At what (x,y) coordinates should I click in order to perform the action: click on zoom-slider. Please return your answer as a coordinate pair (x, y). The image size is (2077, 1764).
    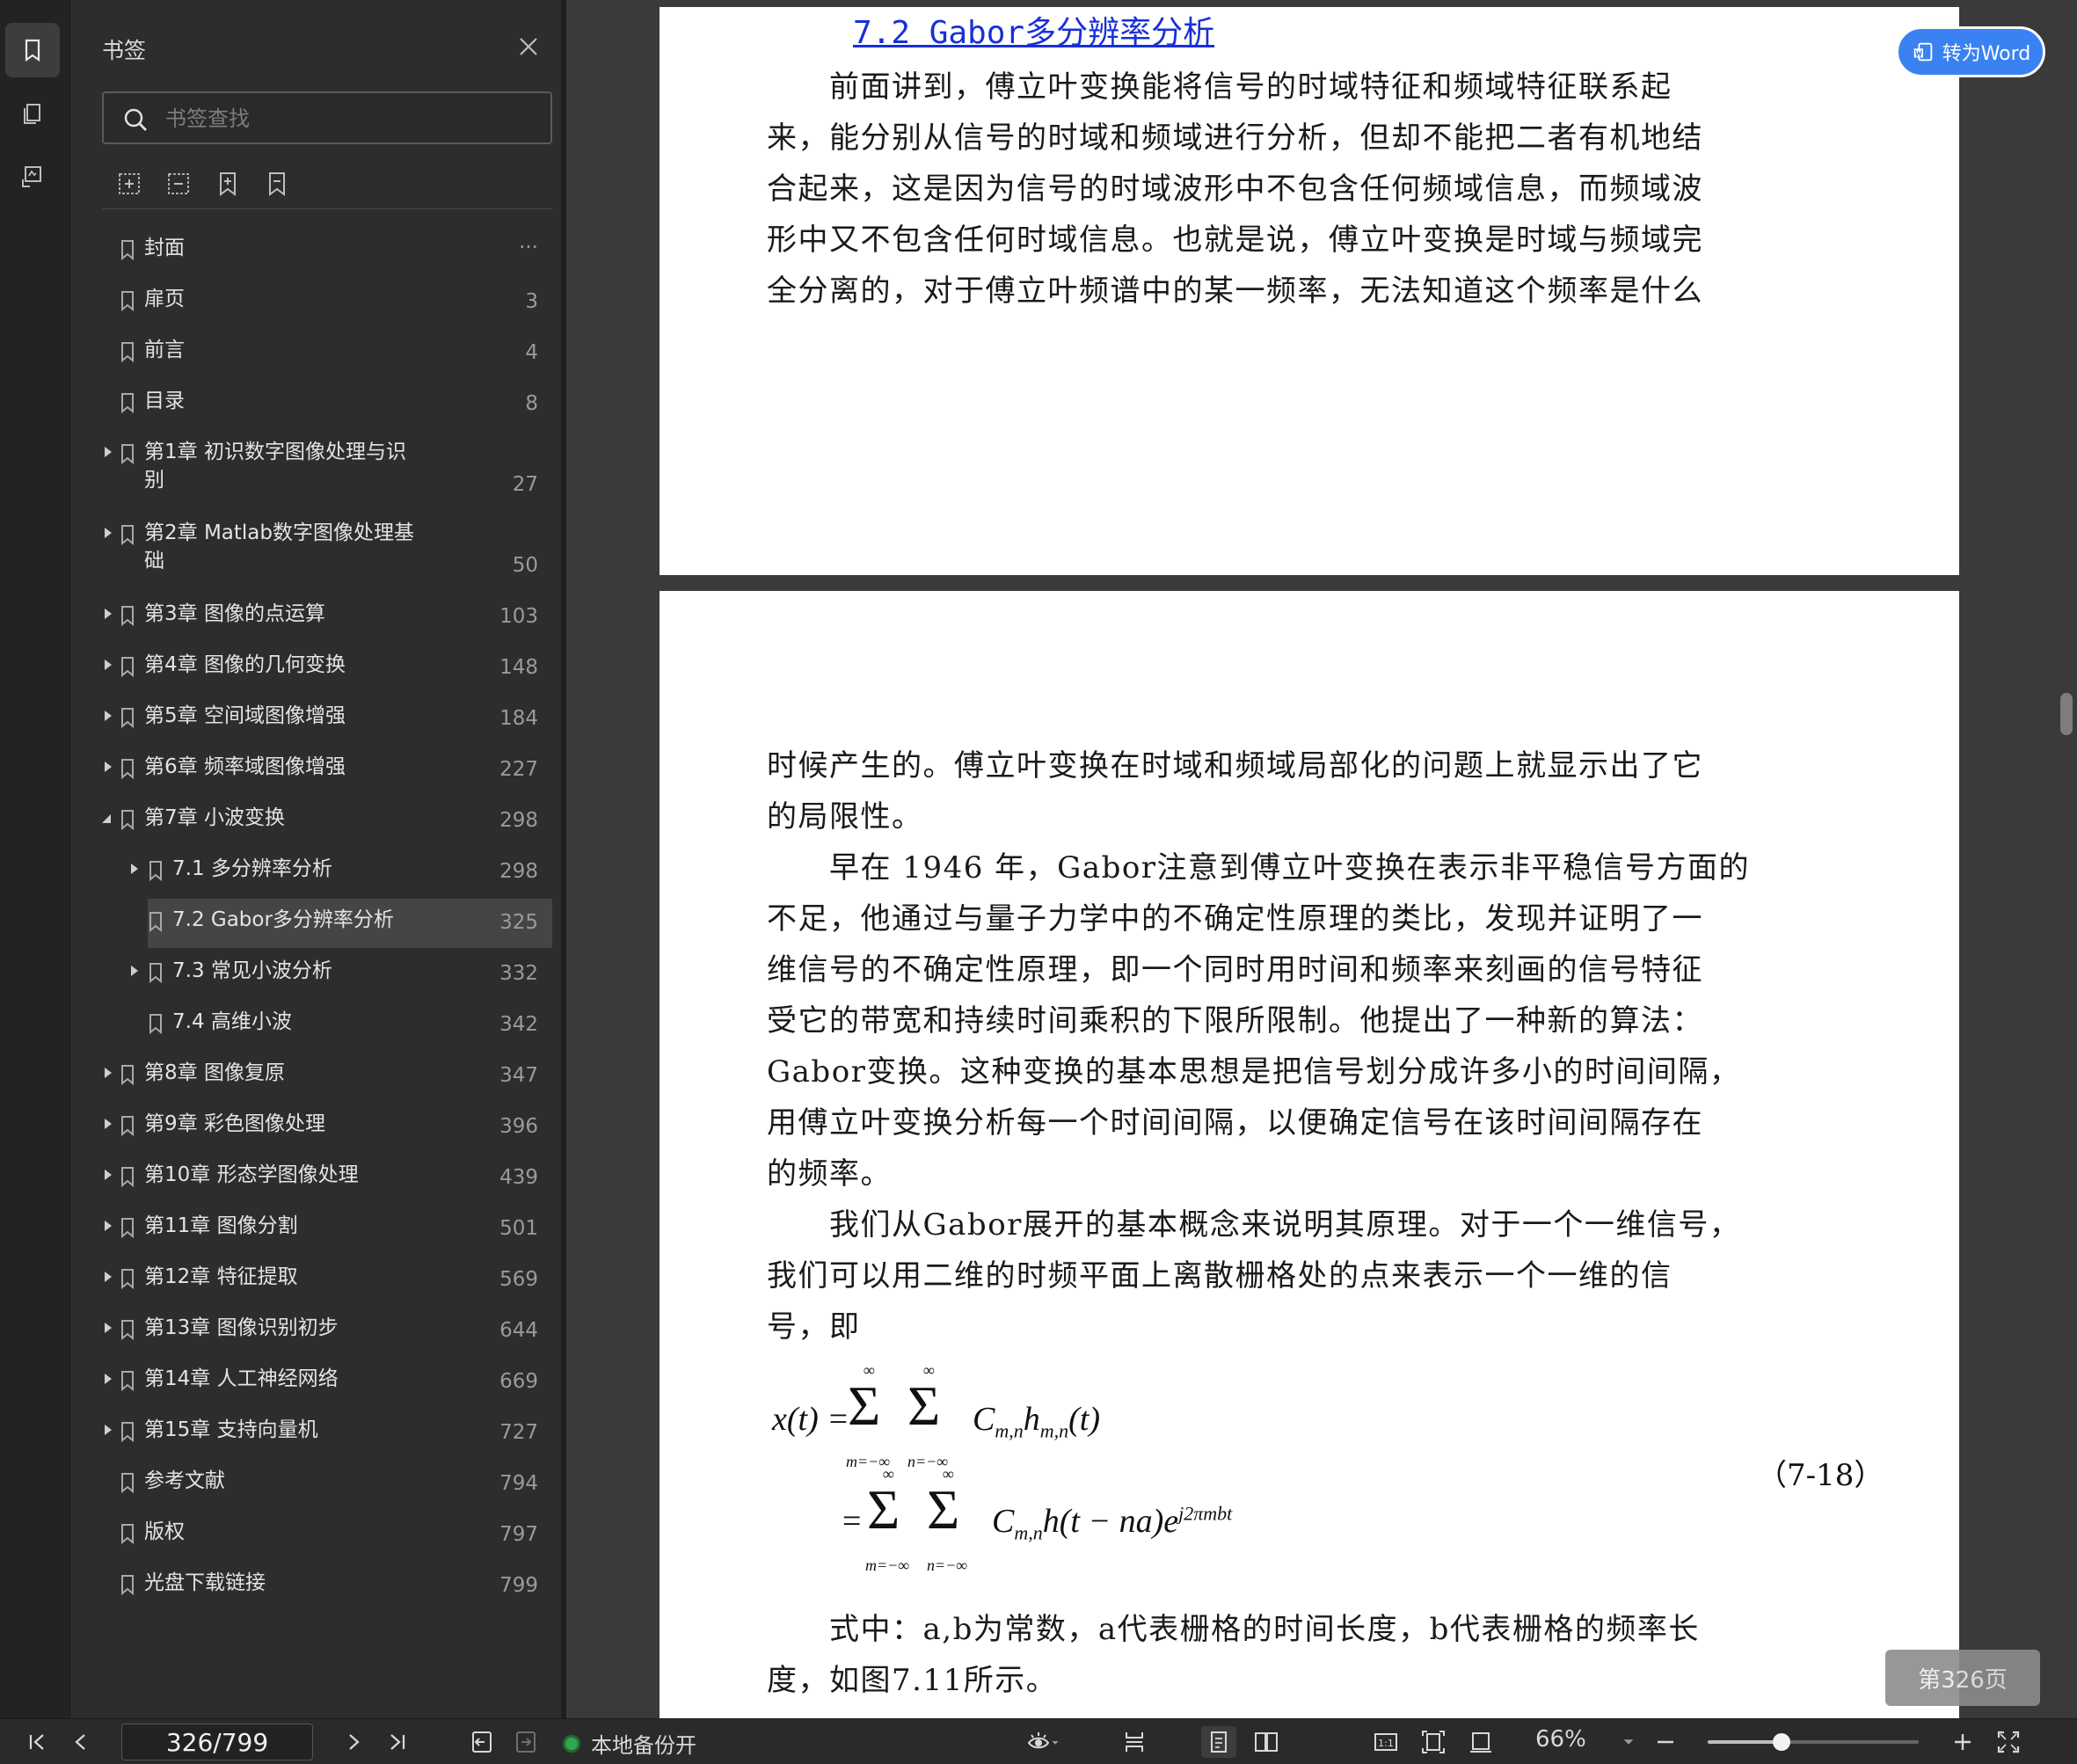
    Looking at the image, I should click on (1813, 1742).